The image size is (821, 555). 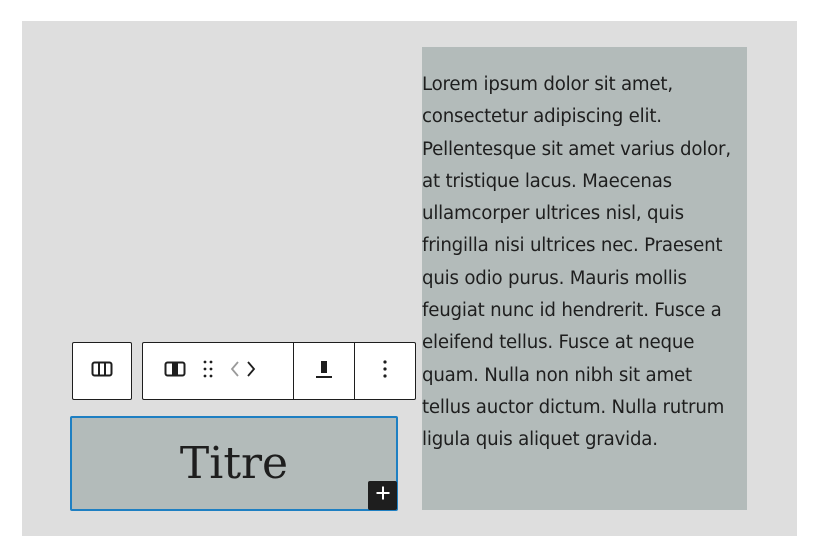 I want to click on block-toolbar-group-main, so click(x=218, y=371).